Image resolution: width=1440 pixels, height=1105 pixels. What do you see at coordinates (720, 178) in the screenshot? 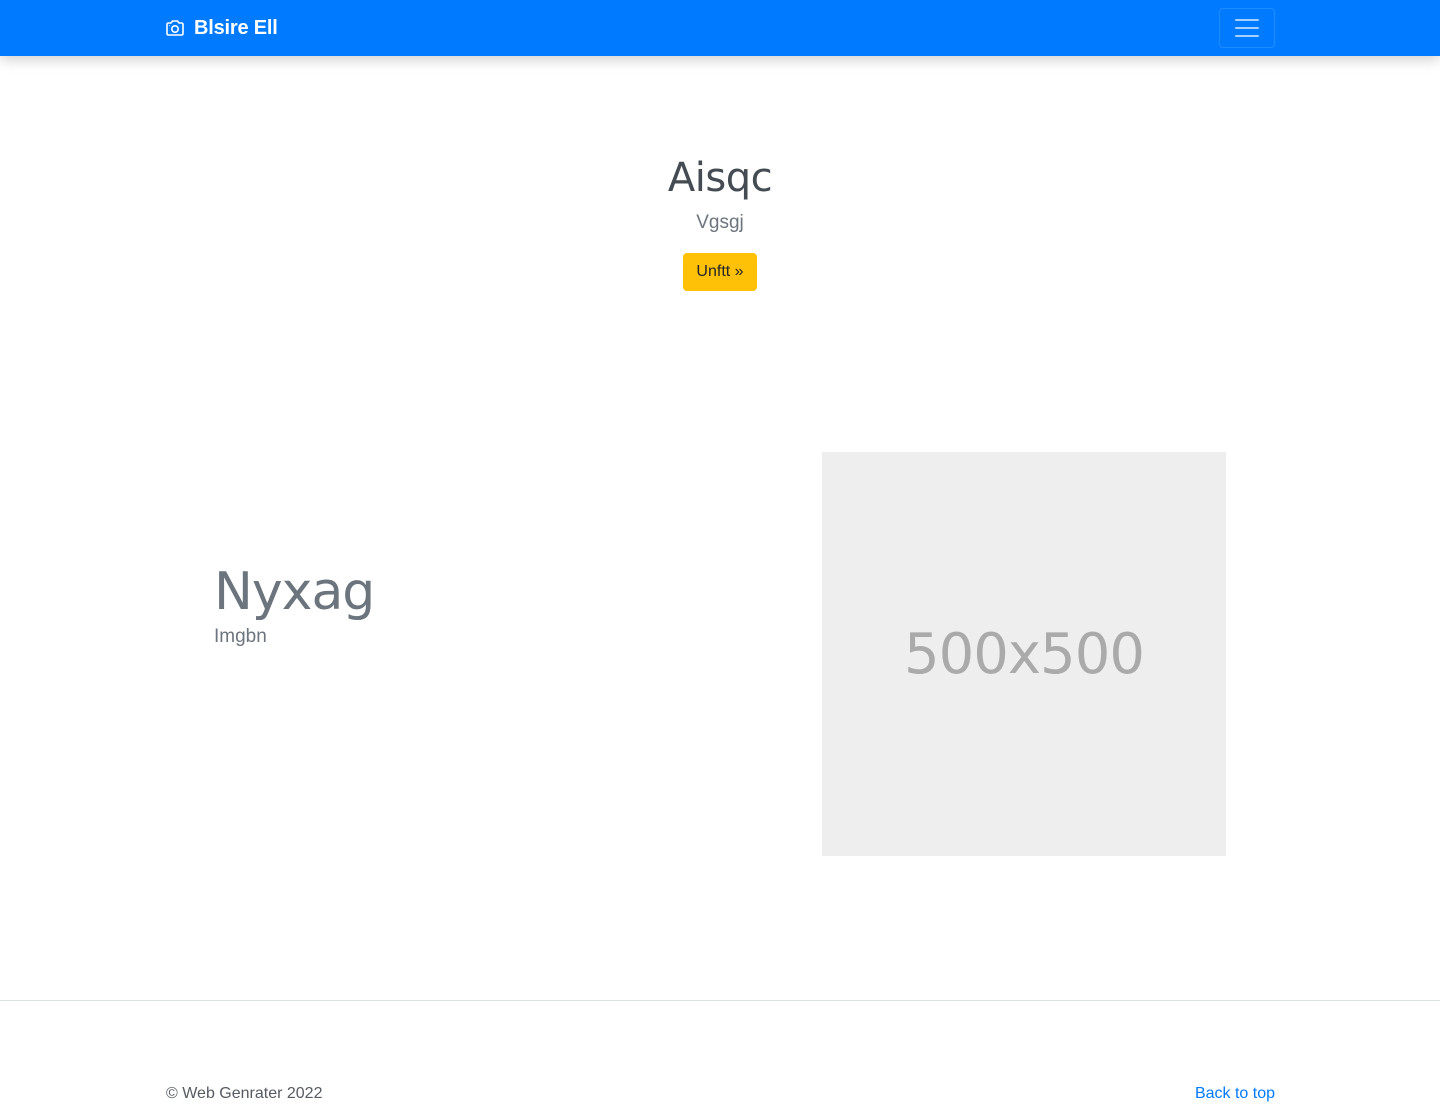
I see `hero-title: Aisqc` at bounding box center [720, 178].